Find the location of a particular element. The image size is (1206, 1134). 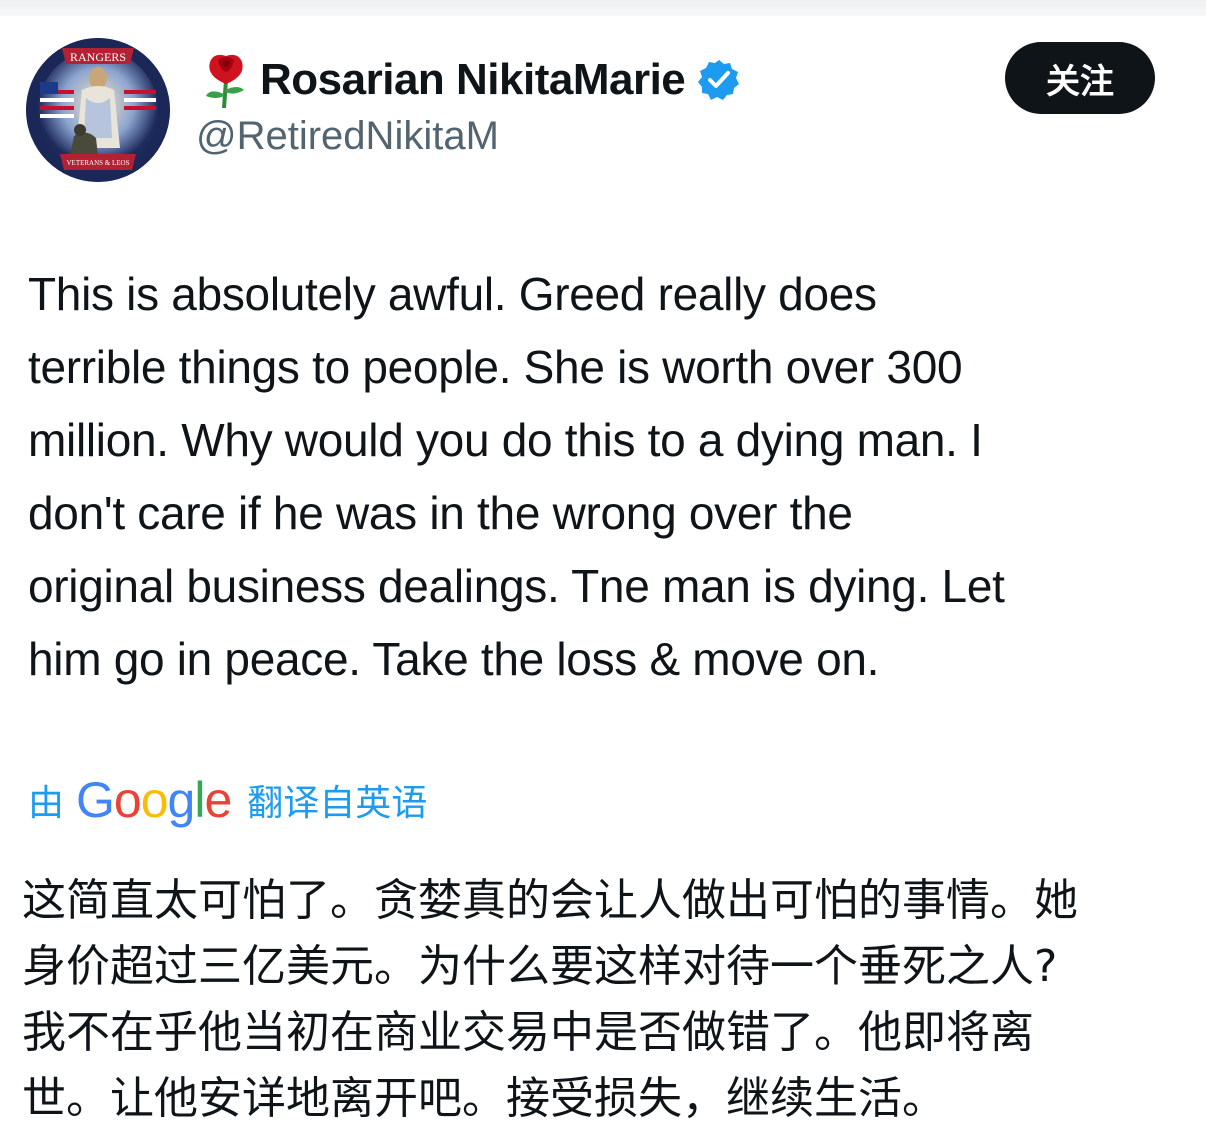

top-edge-strip is located at coordinates (603, 8).